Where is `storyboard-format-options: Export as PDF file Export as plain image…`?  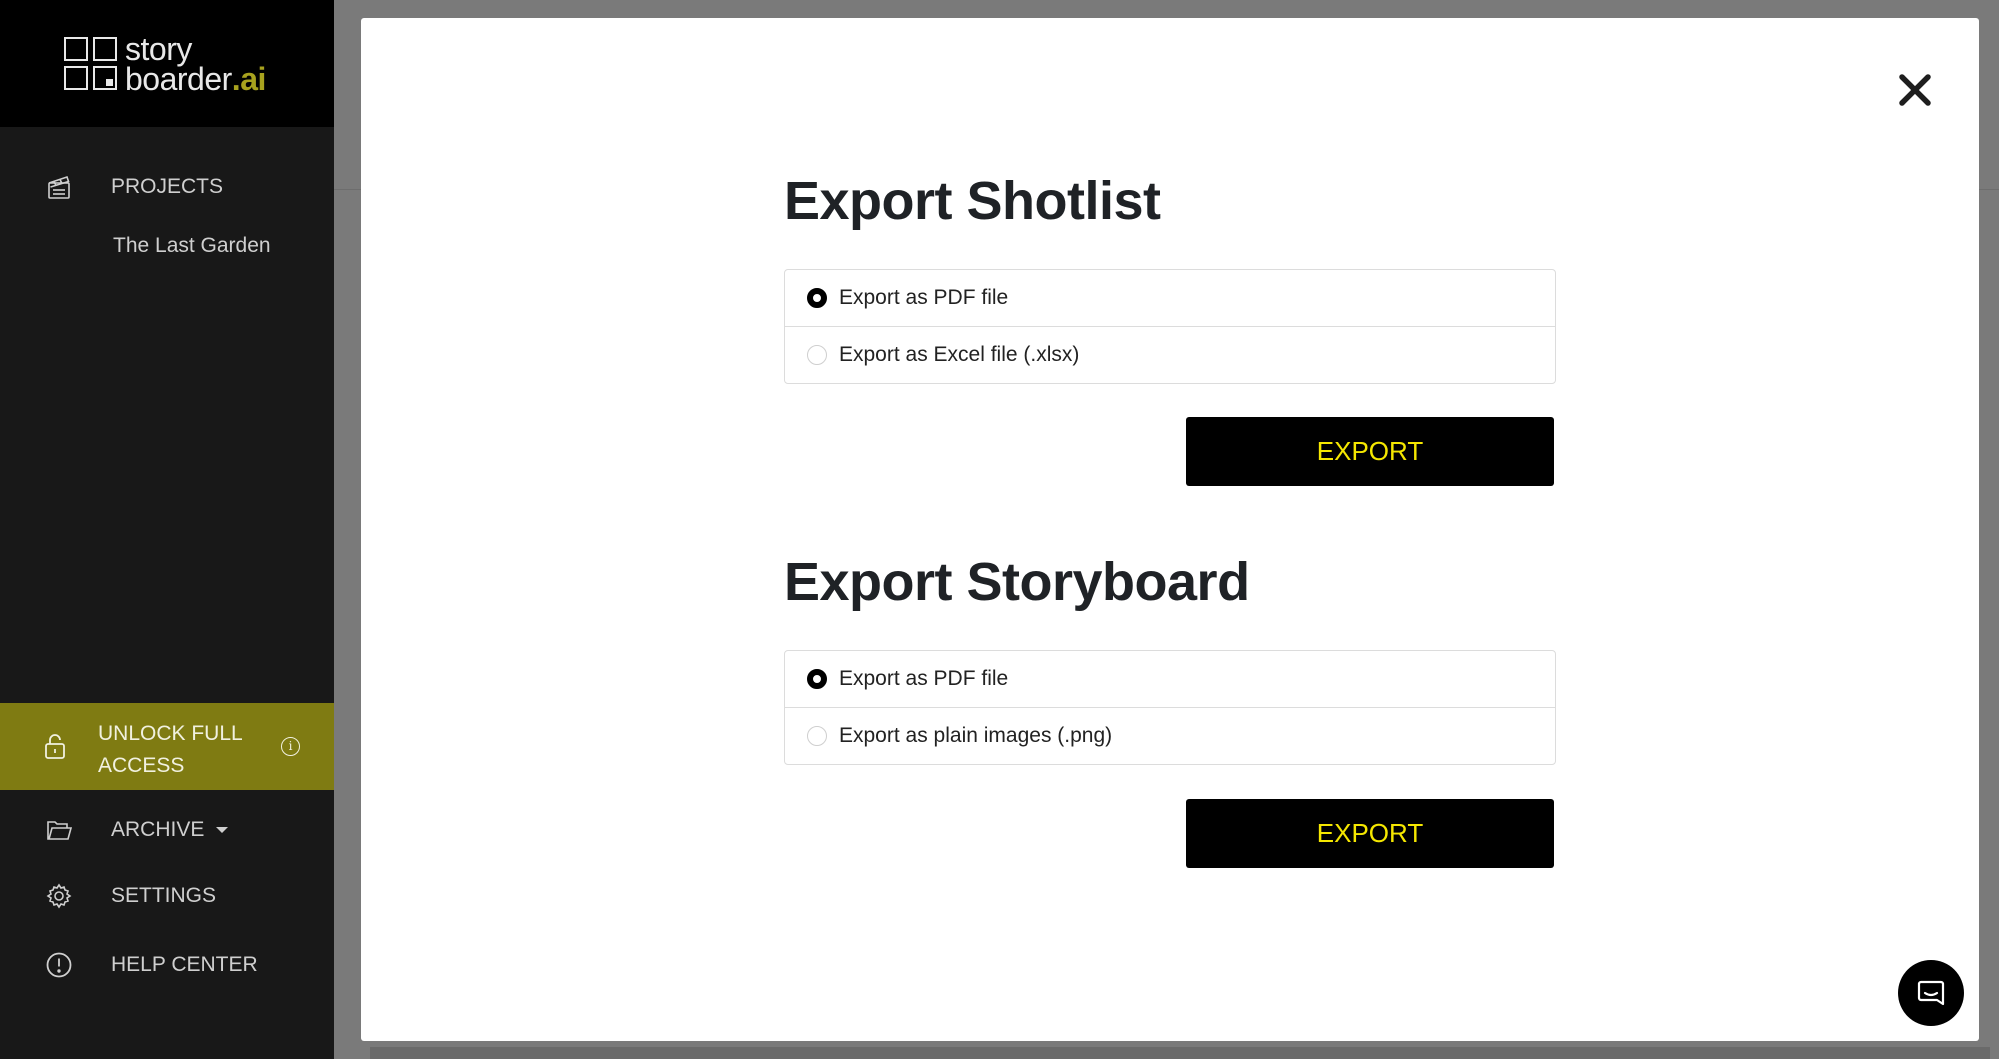 storyboard-format-options: Export as PDF file Export as plain image… is located at coordinates (1170, 707).